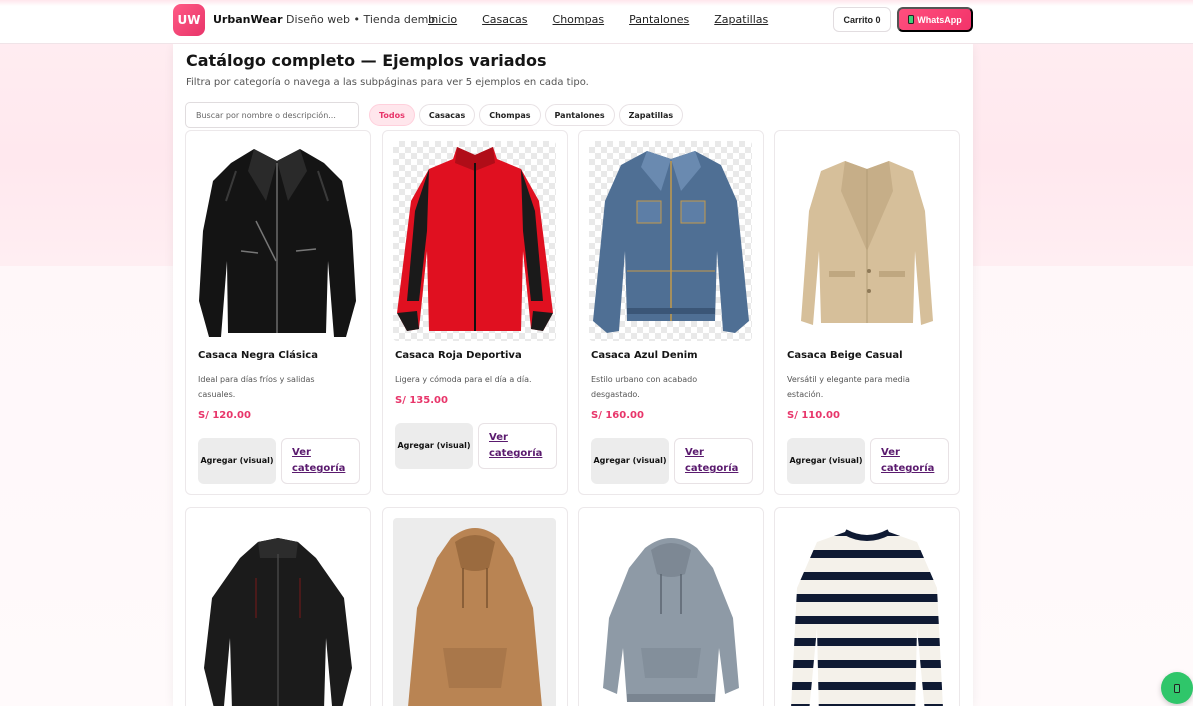  I want to click on product-price: S/ 135.00, so click(421, 400).